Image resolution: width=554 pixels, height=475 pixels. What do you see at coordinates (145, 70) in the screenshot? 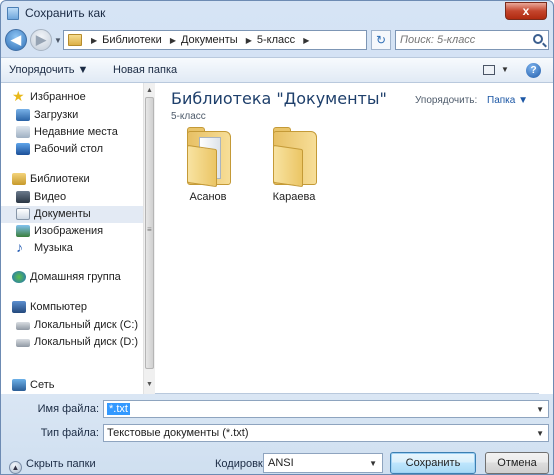
I see `new-folder-button: Новая папка` at bounding box center [145, 70].